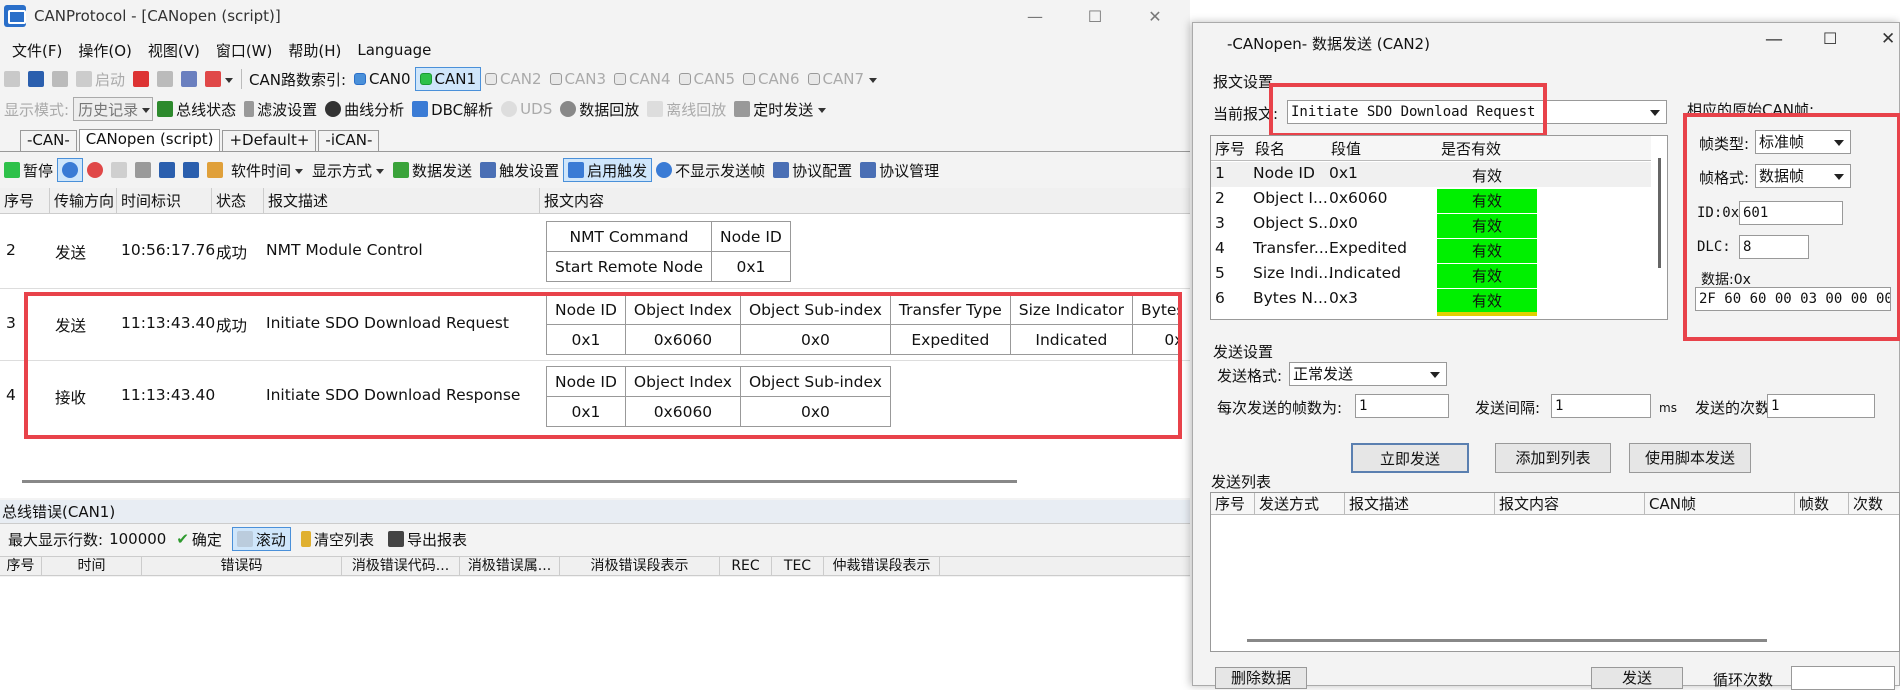  What do you see at coordinates (427, 539) in the screenshot?
I see `export-report-button: 导出报表` at bounding box center [427, 539].